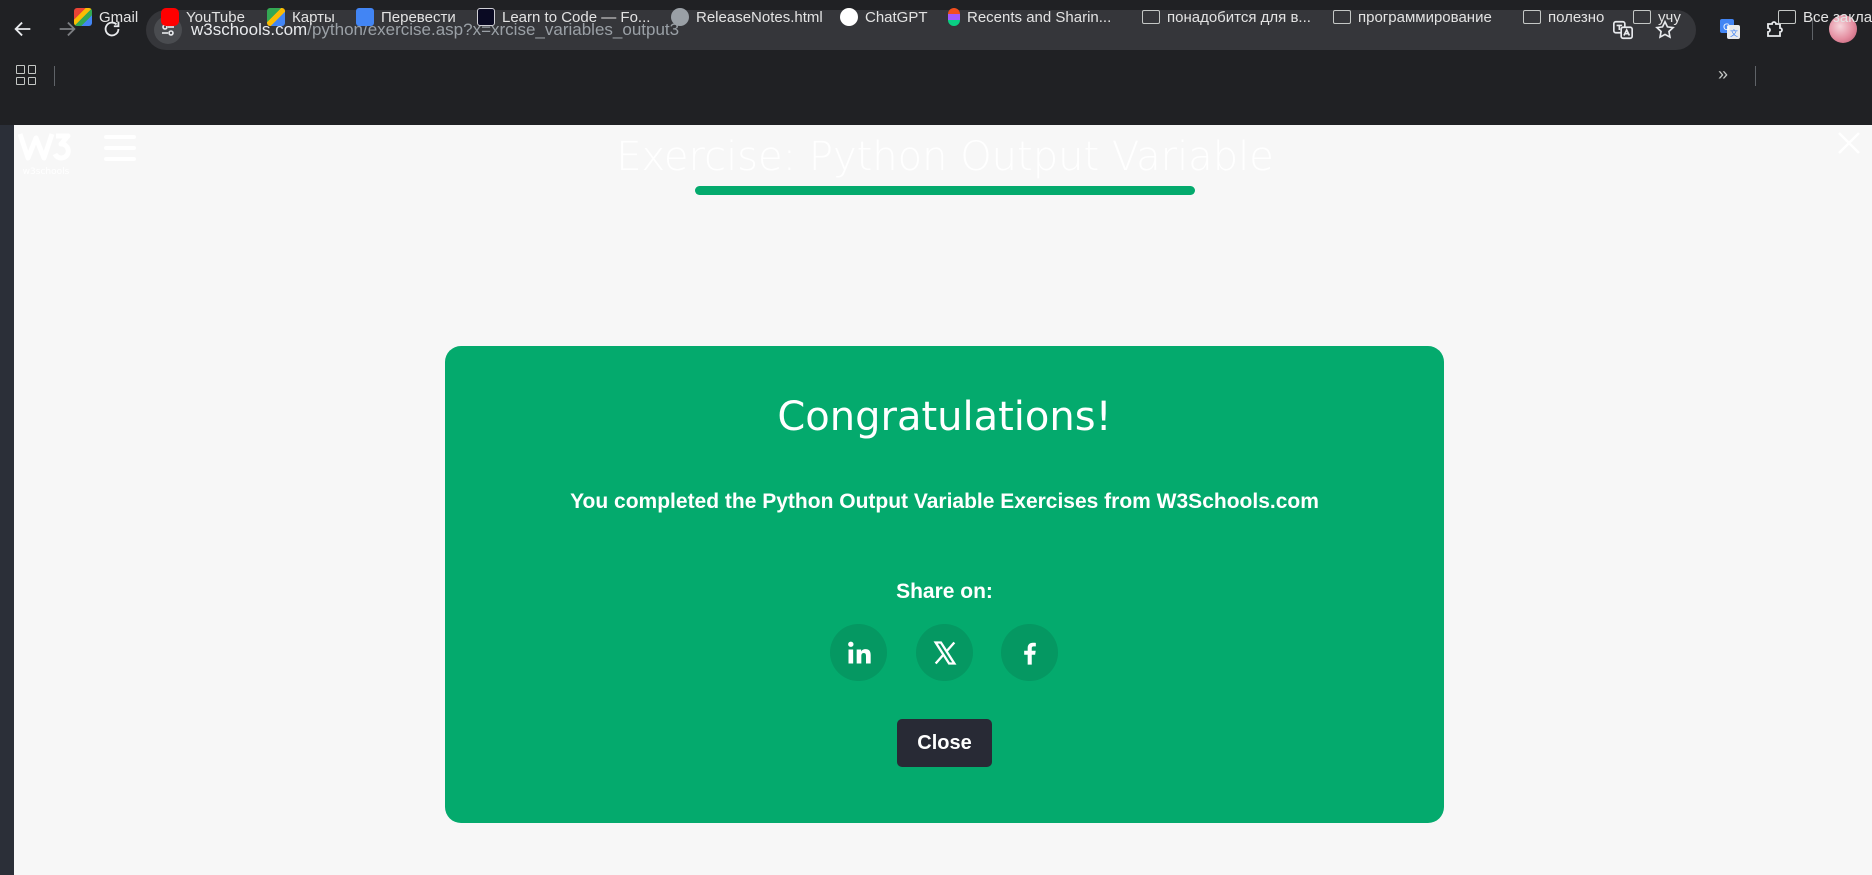 The height and width of the screenshot is (875, 1872). I want to click on bookmark-chatgpt: ChatGPT, so click(884, 17).